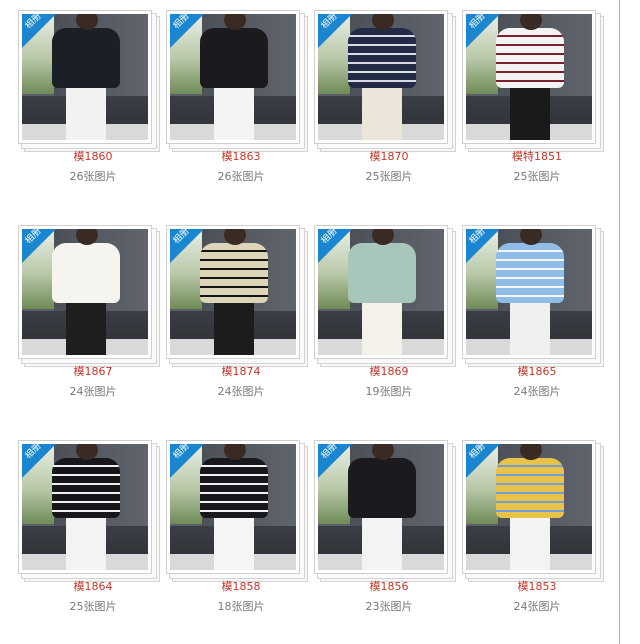 The height and width of the screenshot is (644, 640). What do you see at coordinates (389, 157) in the screenshot?
I see `album-title-link: 模1870` at bounding box center [389, 157].